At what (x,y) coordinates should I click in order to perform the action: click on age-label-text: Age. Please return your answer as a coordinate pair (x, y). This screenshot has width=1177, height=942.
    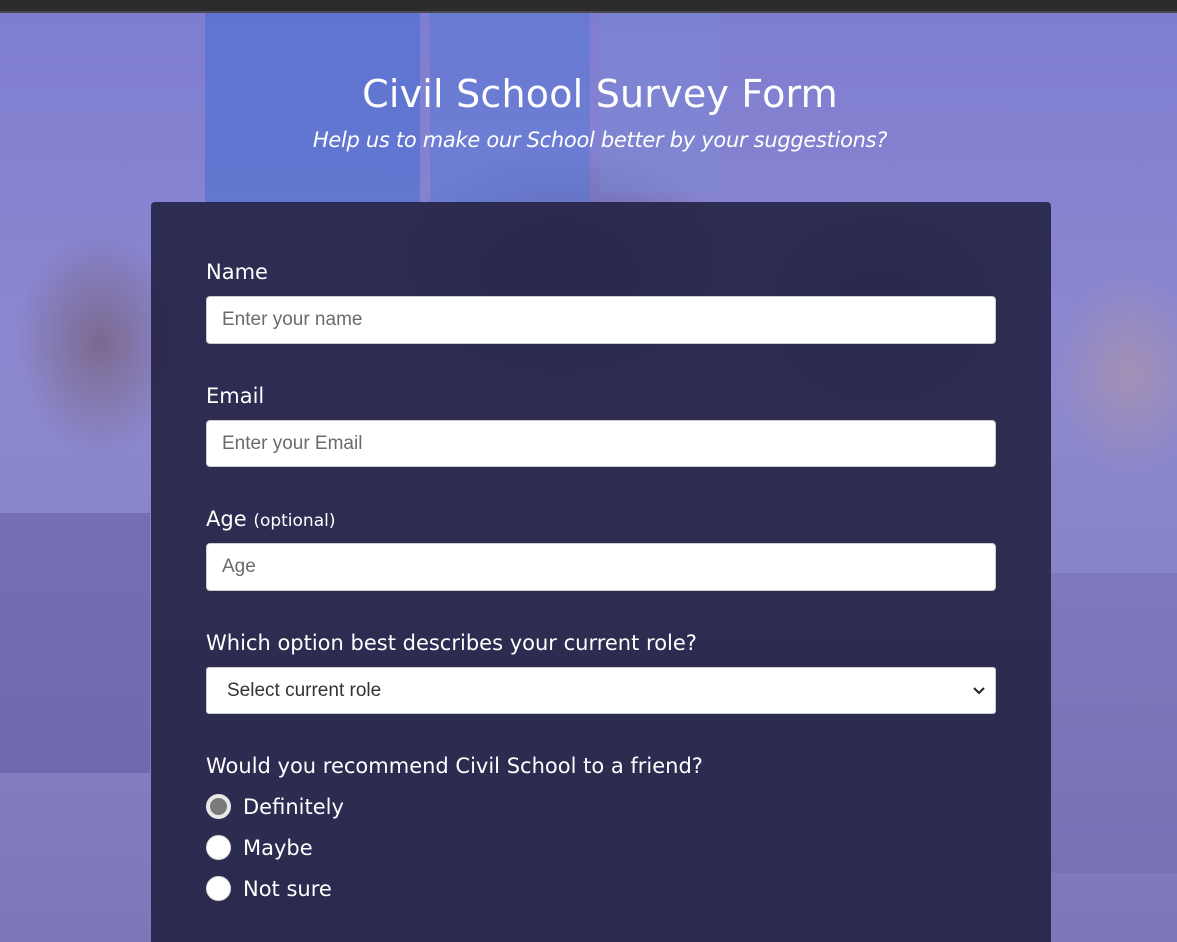
    Looking at the image, I should click on (226, 519).